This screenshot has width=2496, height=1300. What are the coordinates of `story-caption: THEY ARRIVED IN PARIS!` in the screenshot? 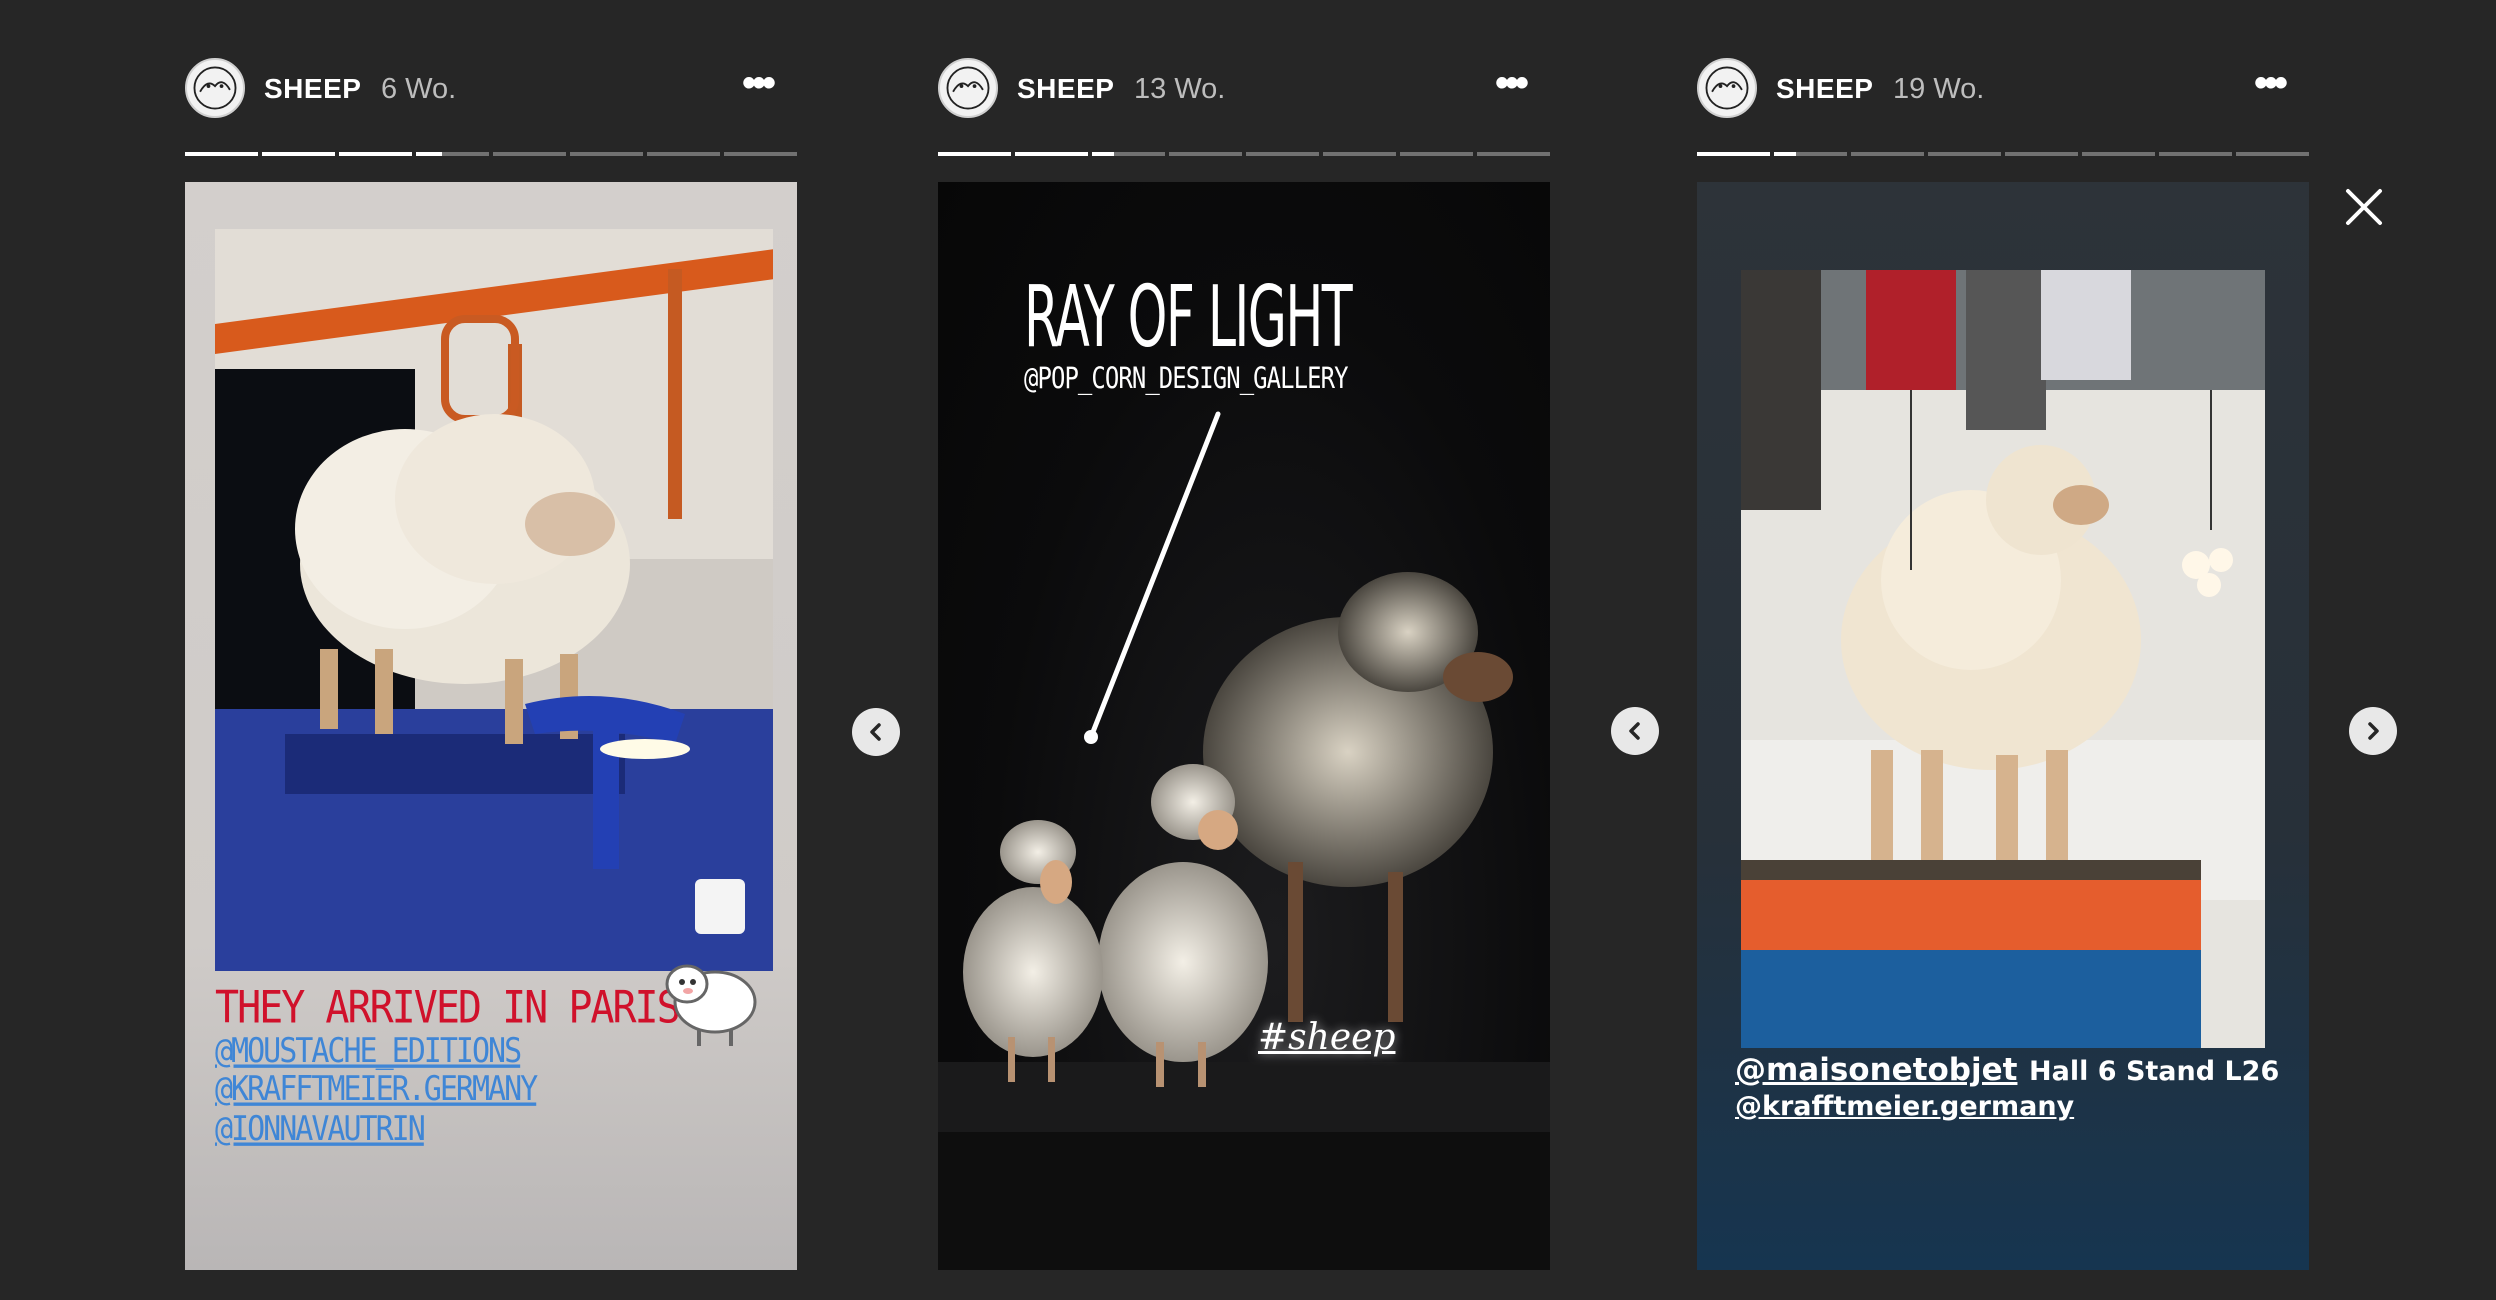 It's located at (459, 1008).